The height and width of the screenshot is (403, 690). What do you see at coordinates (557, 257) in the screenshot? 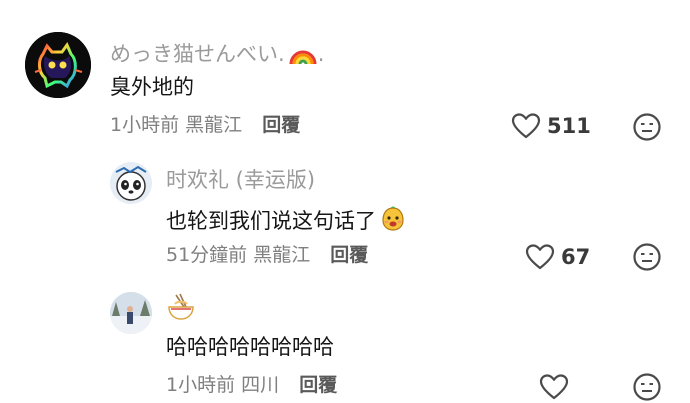
I see `like-button: 67` at bounding box center [557, 257].